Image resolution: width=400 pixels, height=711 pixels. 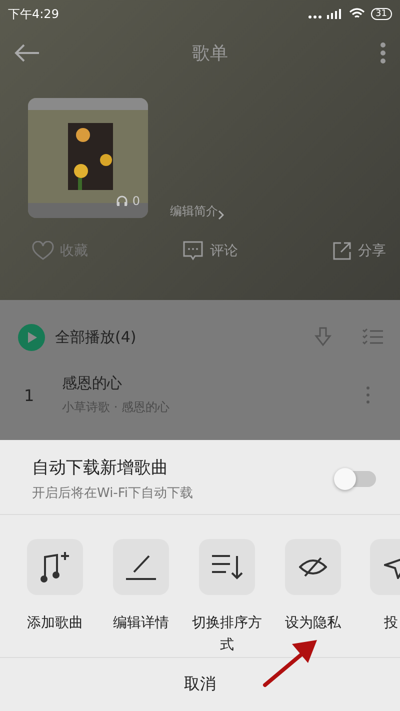 I want to click on option-label: 编辑详情, so click(x=141, y=623).